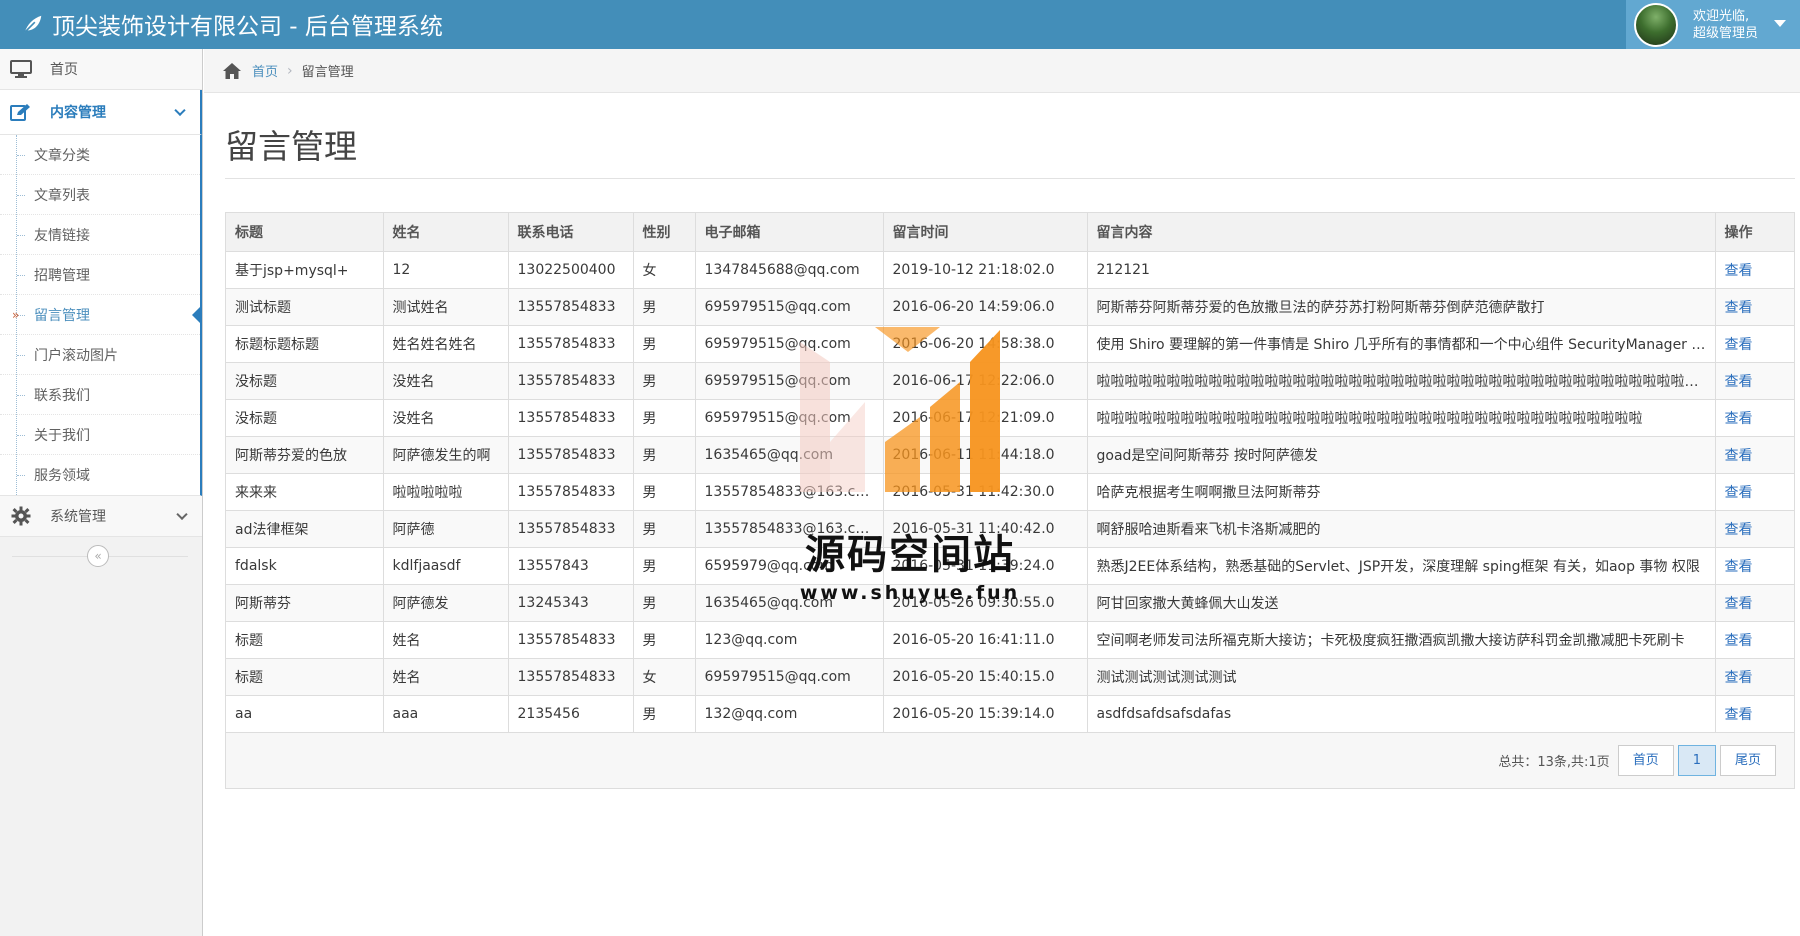 The width and height of the screenshot is (1800, 936). Describe the element at coordinates (1645, 760) in the screenshot. I see `first-page-button: 首页` at that location.